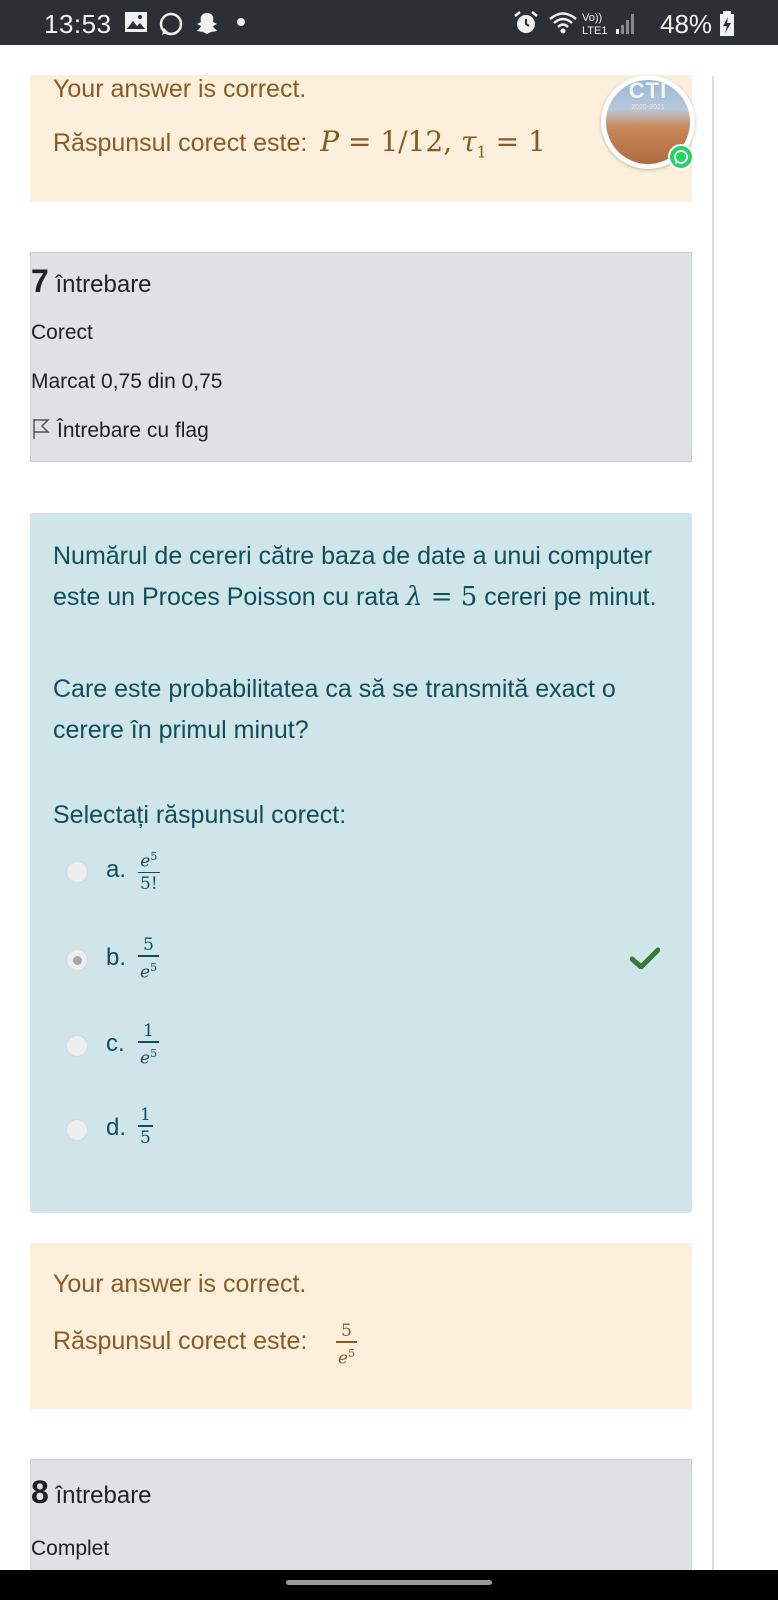  I want to click on option-a: a. e5 5!, so click(366, 873).